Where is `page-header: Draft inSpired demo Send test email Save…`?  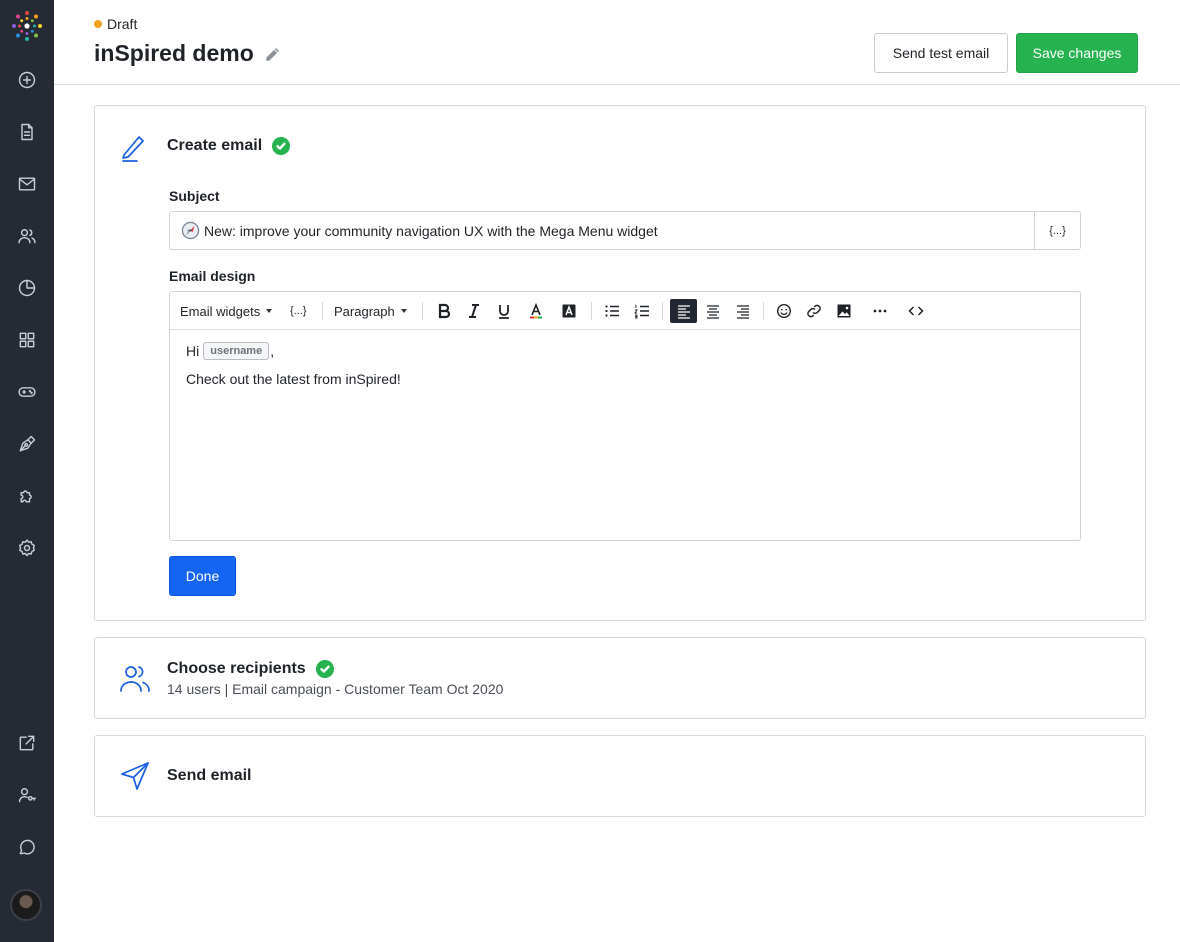 page-header: Draft inSpired demo Send test email Save… is located at coordinates (617, 42).